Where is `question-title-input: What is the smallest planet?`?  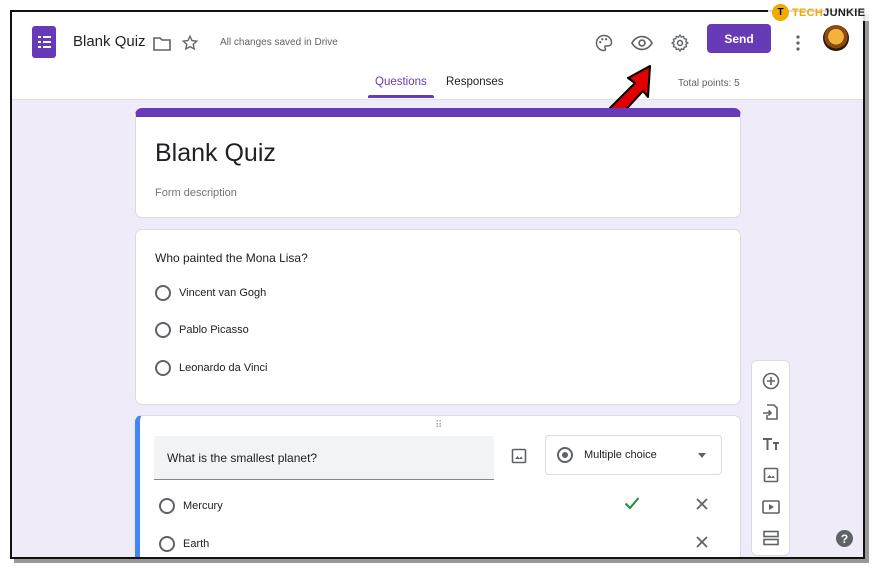 question-title-input: What is the smallest planet? is located at coordinates (324, 458).